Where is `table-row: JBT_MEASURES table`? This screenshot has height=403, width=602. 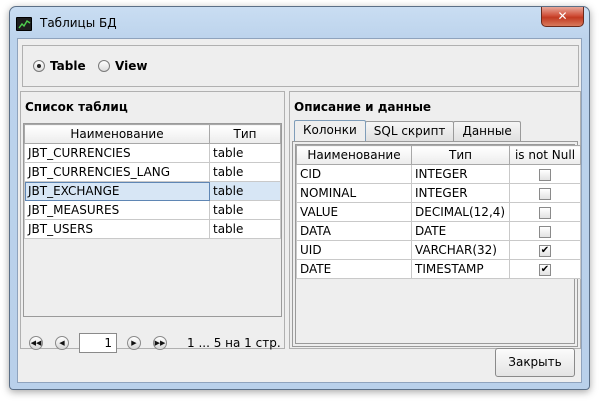
table-row: JBT_MEASURES table is located at coordinates (152, 210).